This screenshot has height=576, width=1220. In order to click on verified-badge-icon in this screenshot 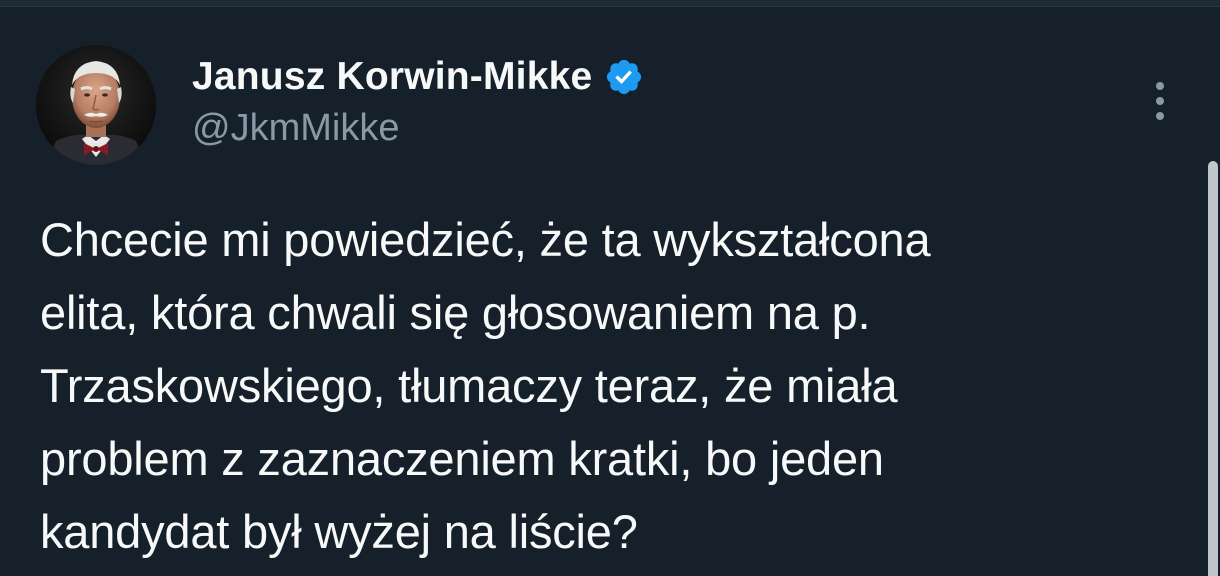, I will do `click(624, 77)`.